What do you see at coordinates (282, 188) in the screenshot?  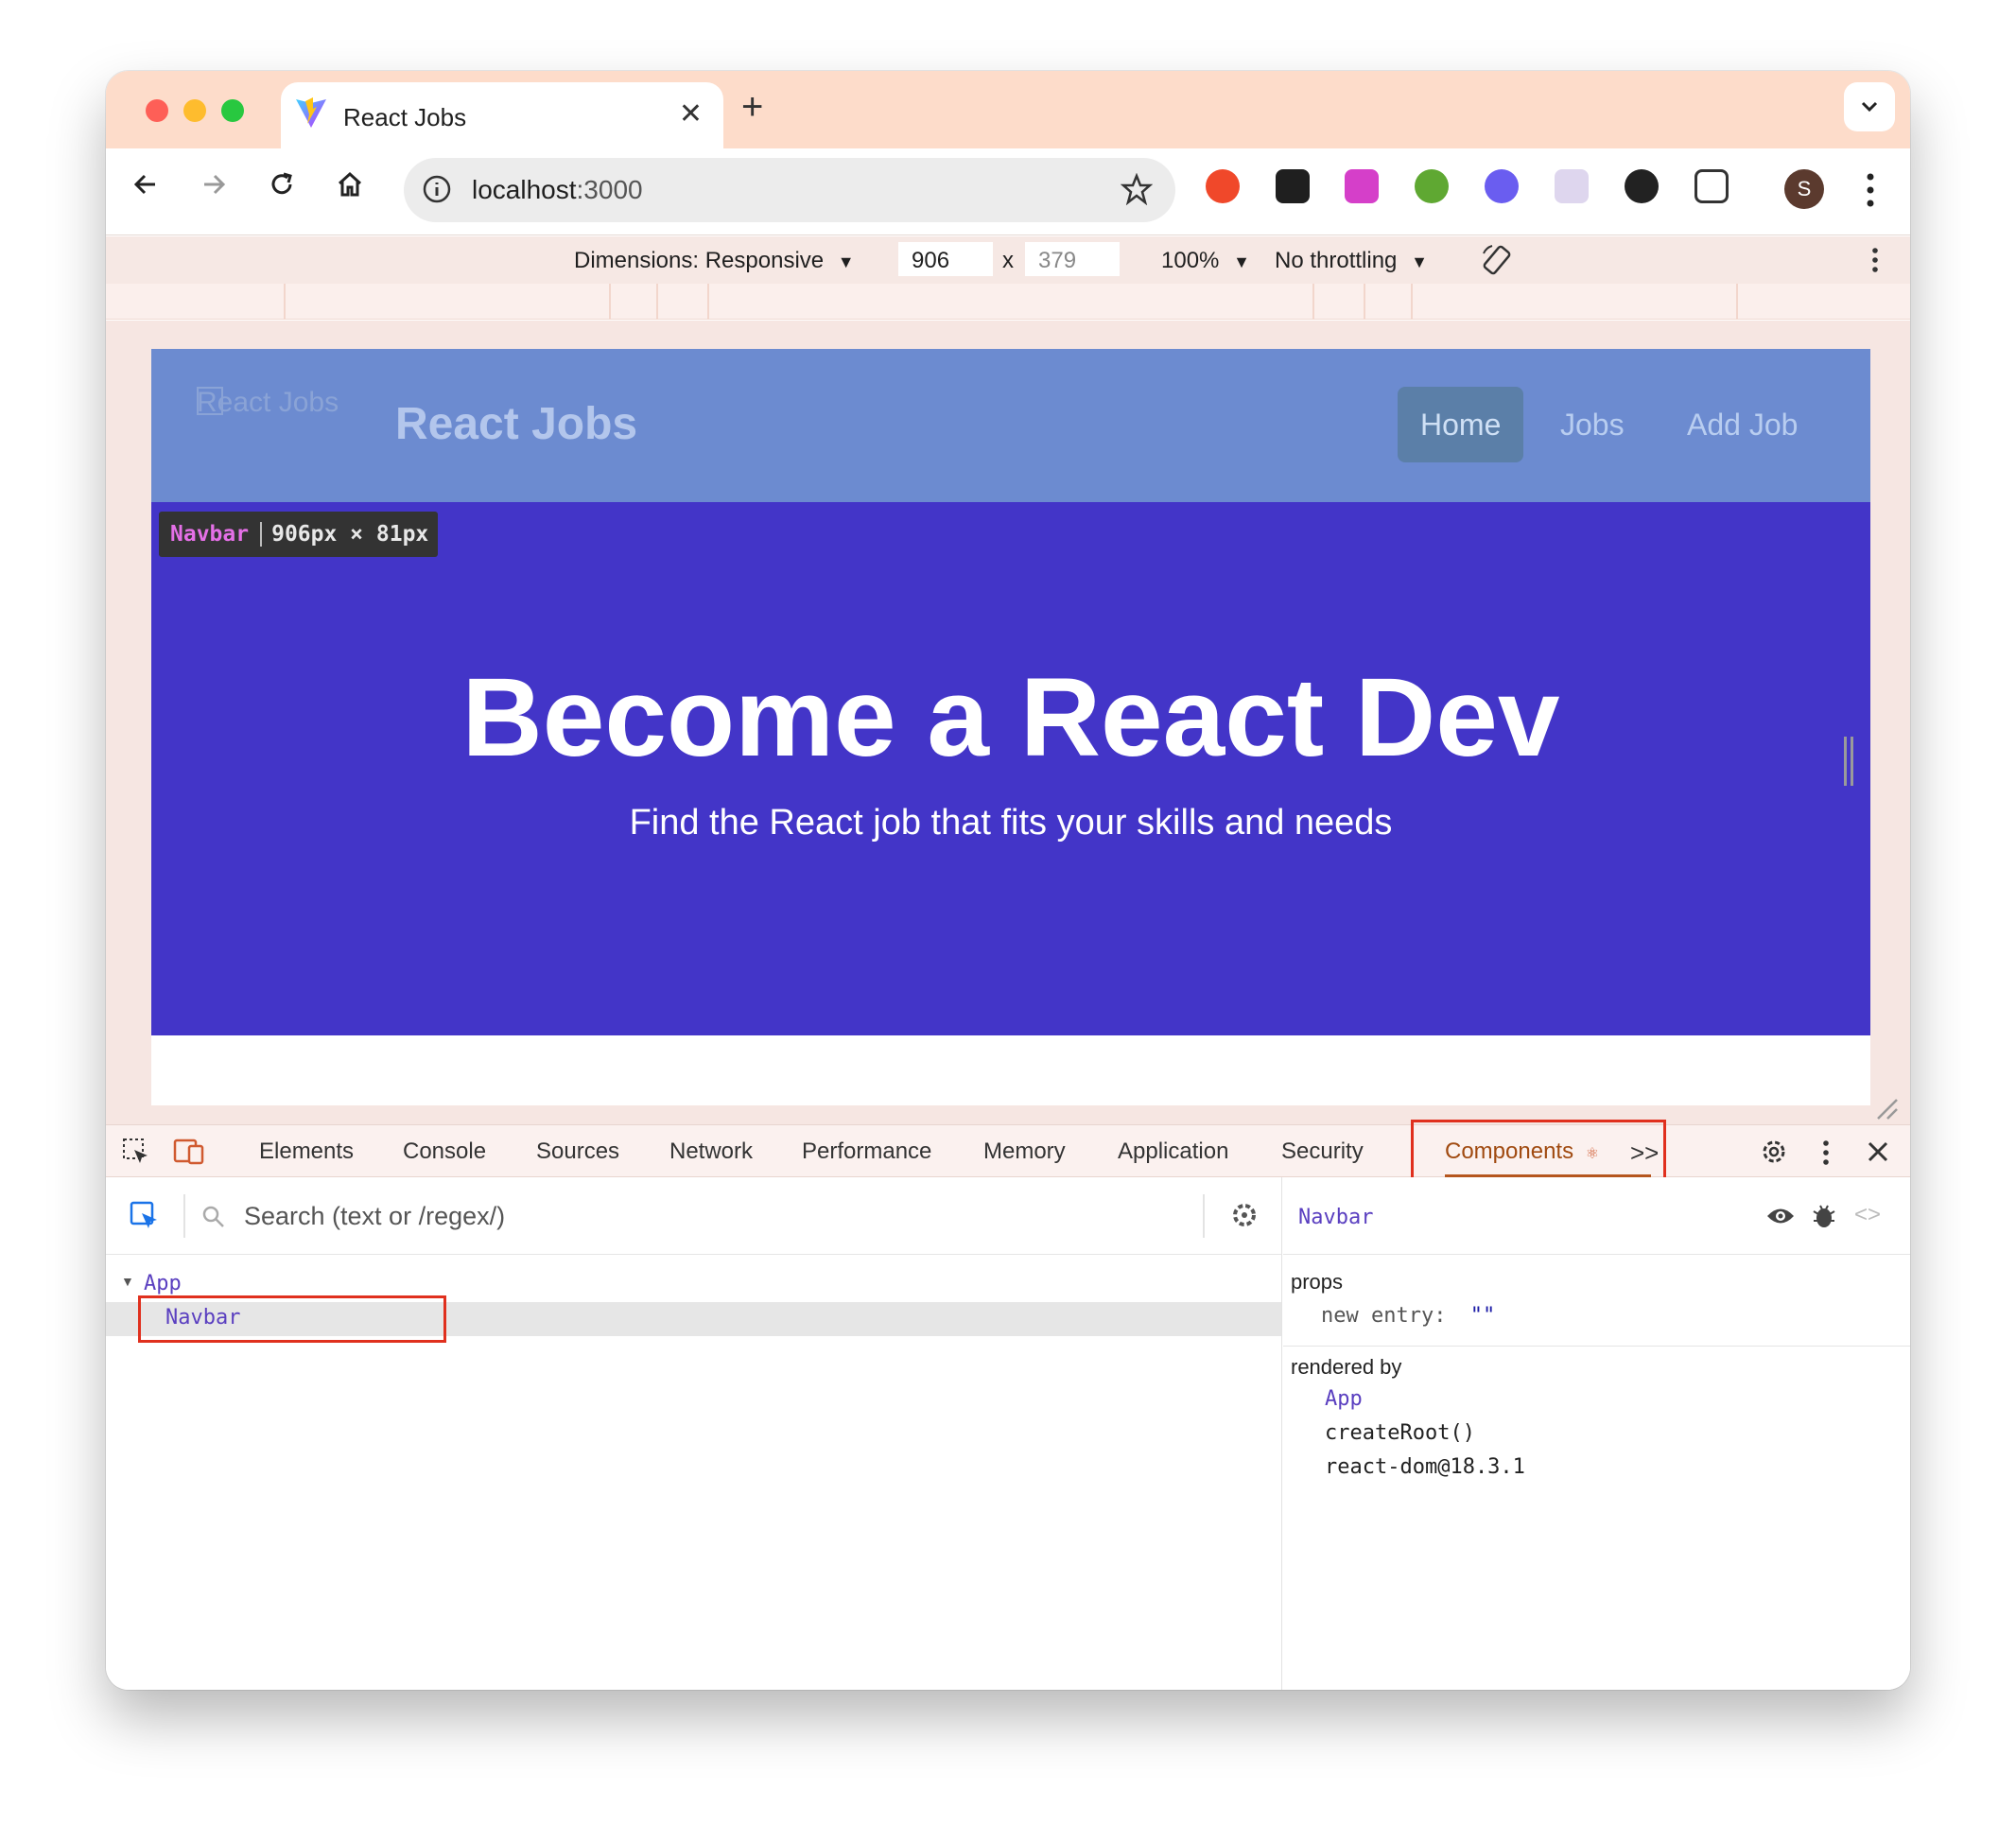 I see `reload-icon` at bounding box center [282, 188].